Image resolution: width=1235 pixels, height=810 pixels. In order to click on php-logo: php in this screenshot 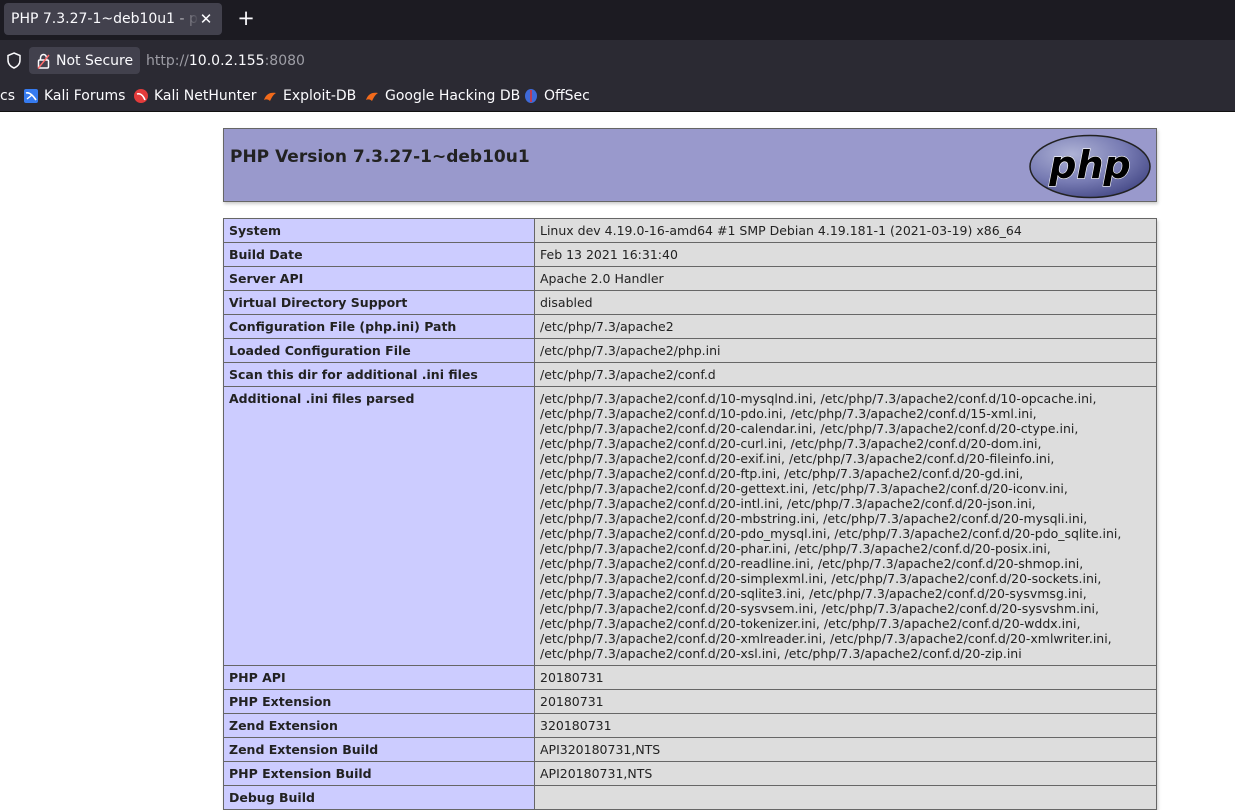, I will do `click(1090, 166)`.